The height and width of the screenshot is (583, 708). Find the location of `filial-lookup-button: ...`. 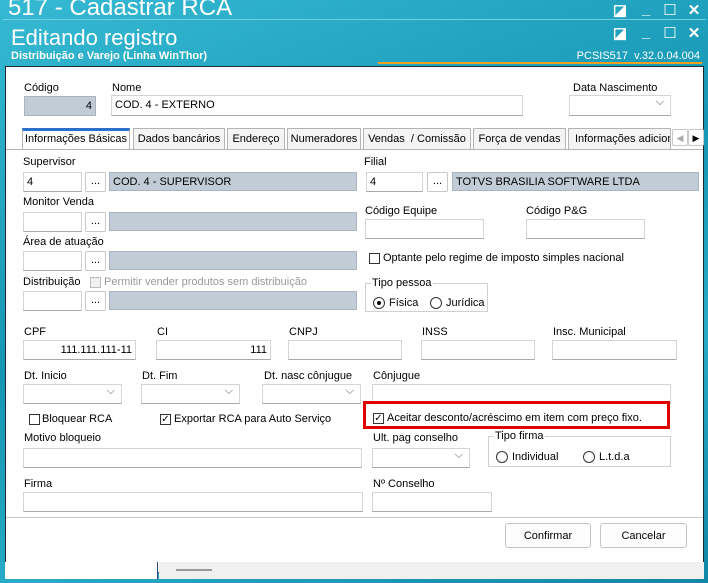

filial-lookup-button: ... is located at coordinates (437, 182).